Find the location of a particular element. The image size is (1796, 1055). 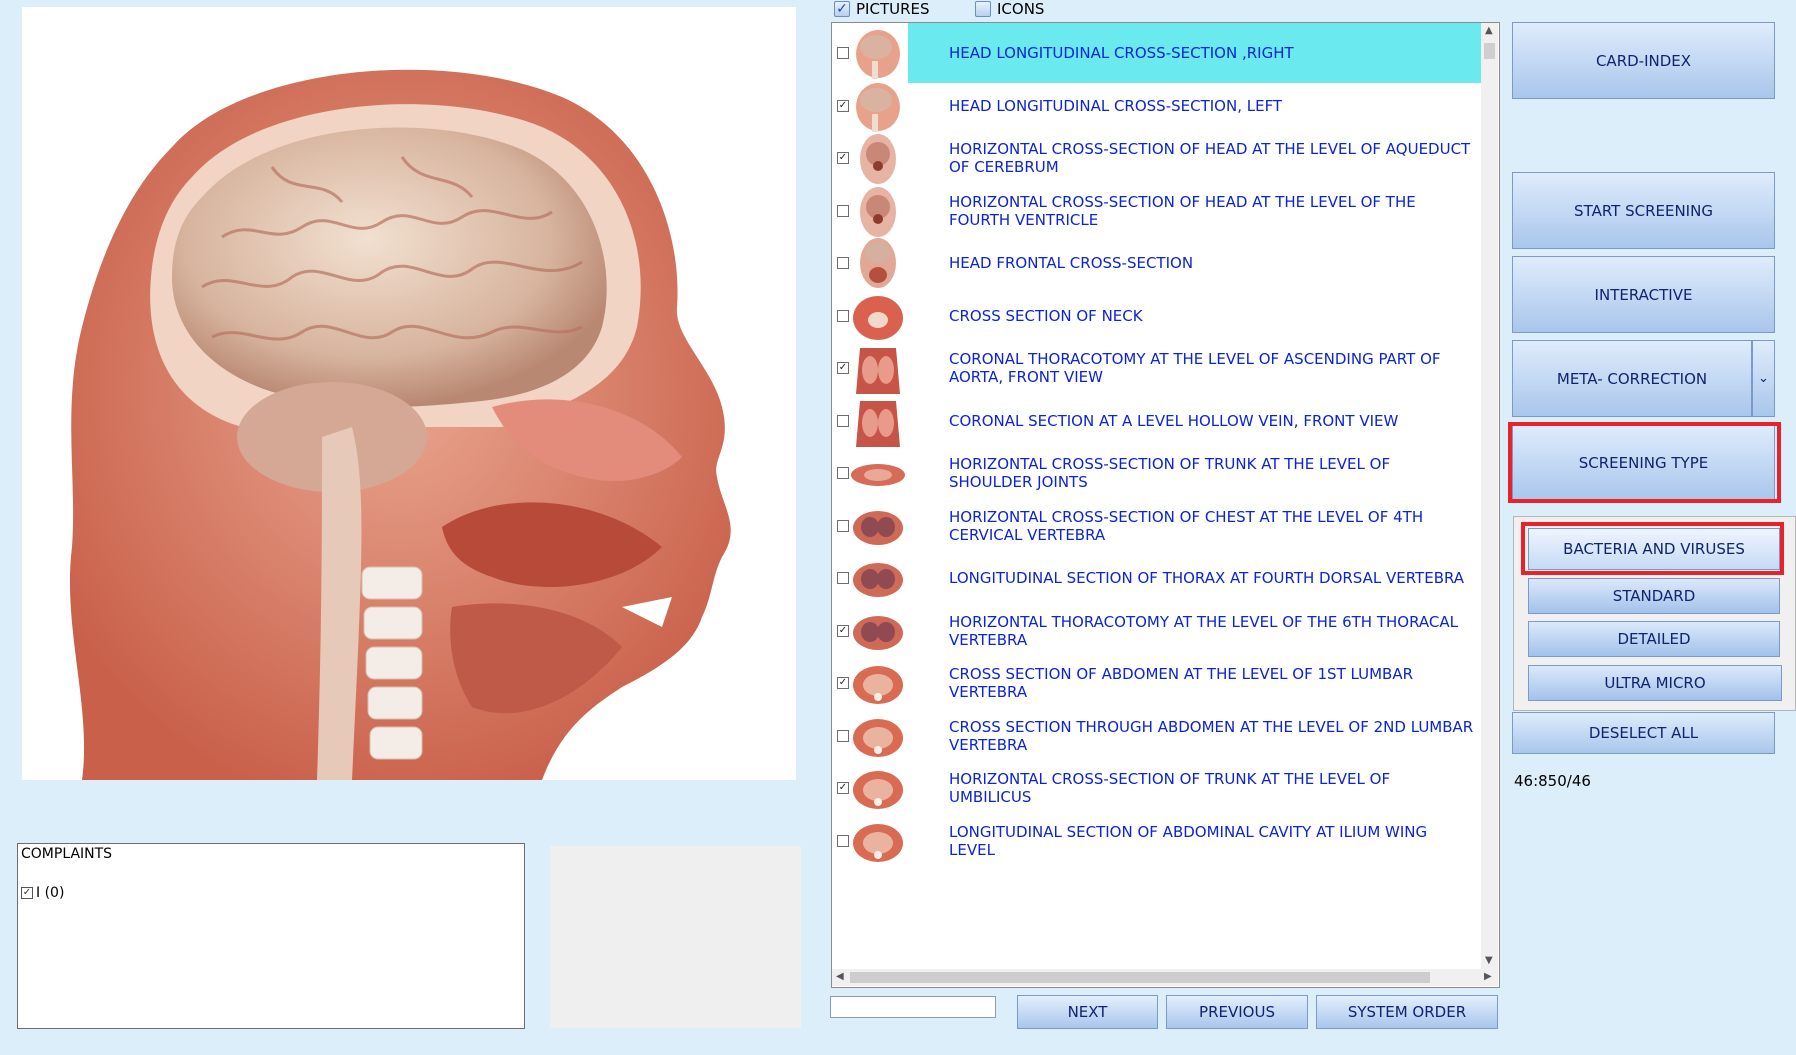

pictures-checkbox: ✓ is located at coordinates (842, 9).